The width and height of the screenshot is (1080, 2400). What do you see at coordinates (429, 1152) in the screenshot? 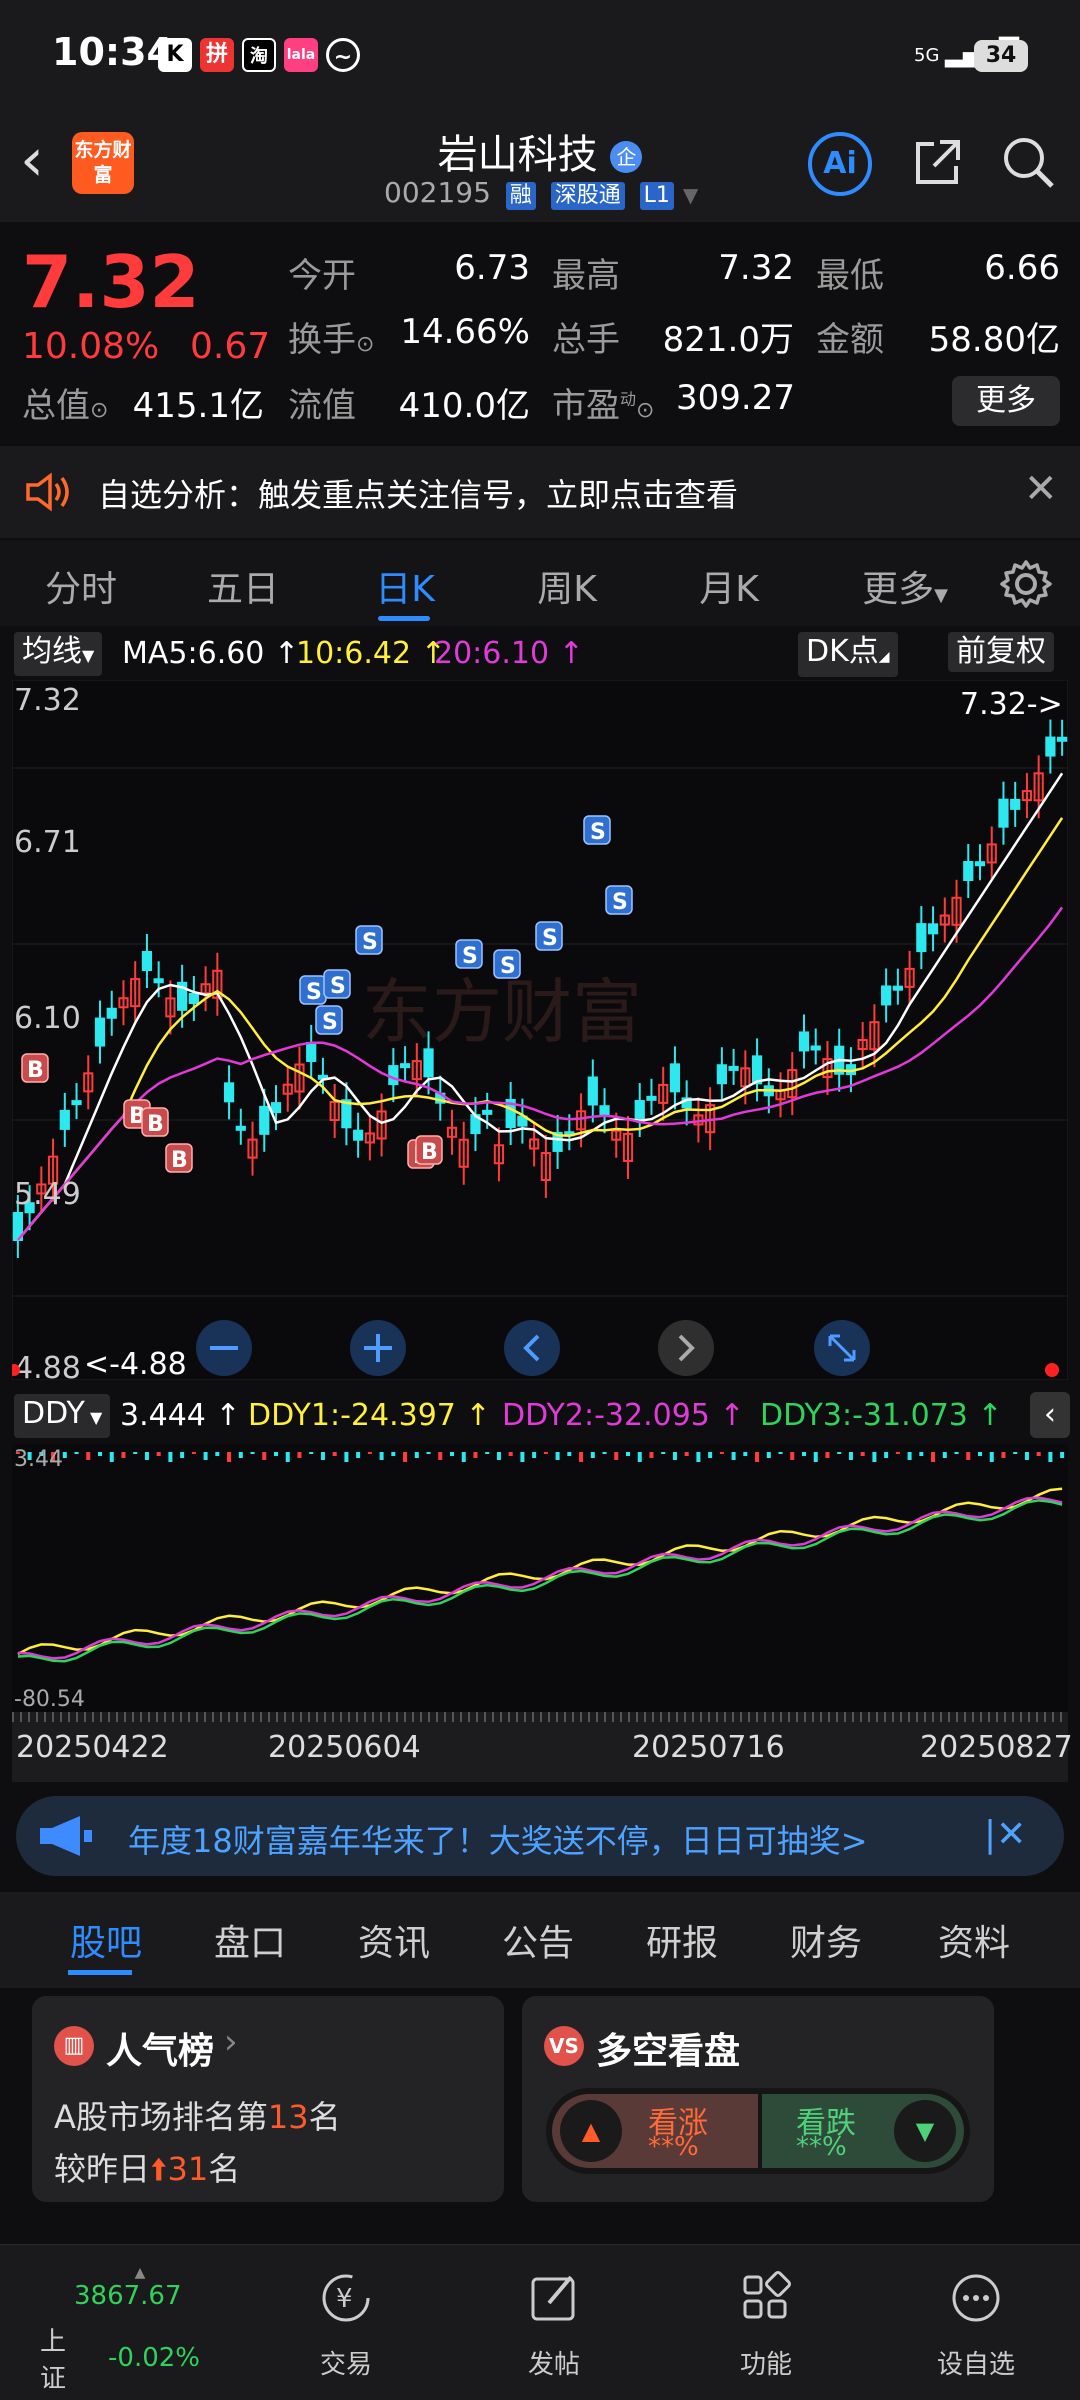
I see `svg-text: B` at bounding box center [429, 1152].